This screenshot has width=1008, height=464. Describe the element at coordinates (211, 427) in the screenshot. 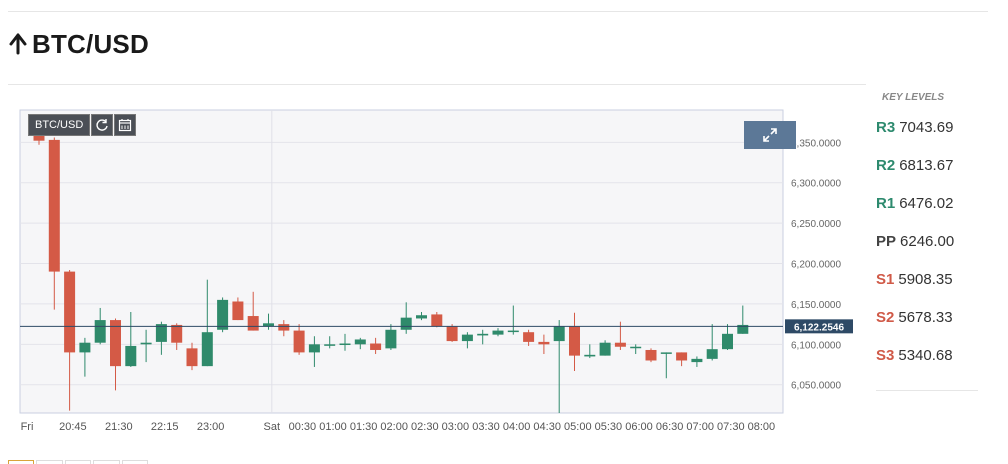

I see `x-tick-label: 23:00` at that location.